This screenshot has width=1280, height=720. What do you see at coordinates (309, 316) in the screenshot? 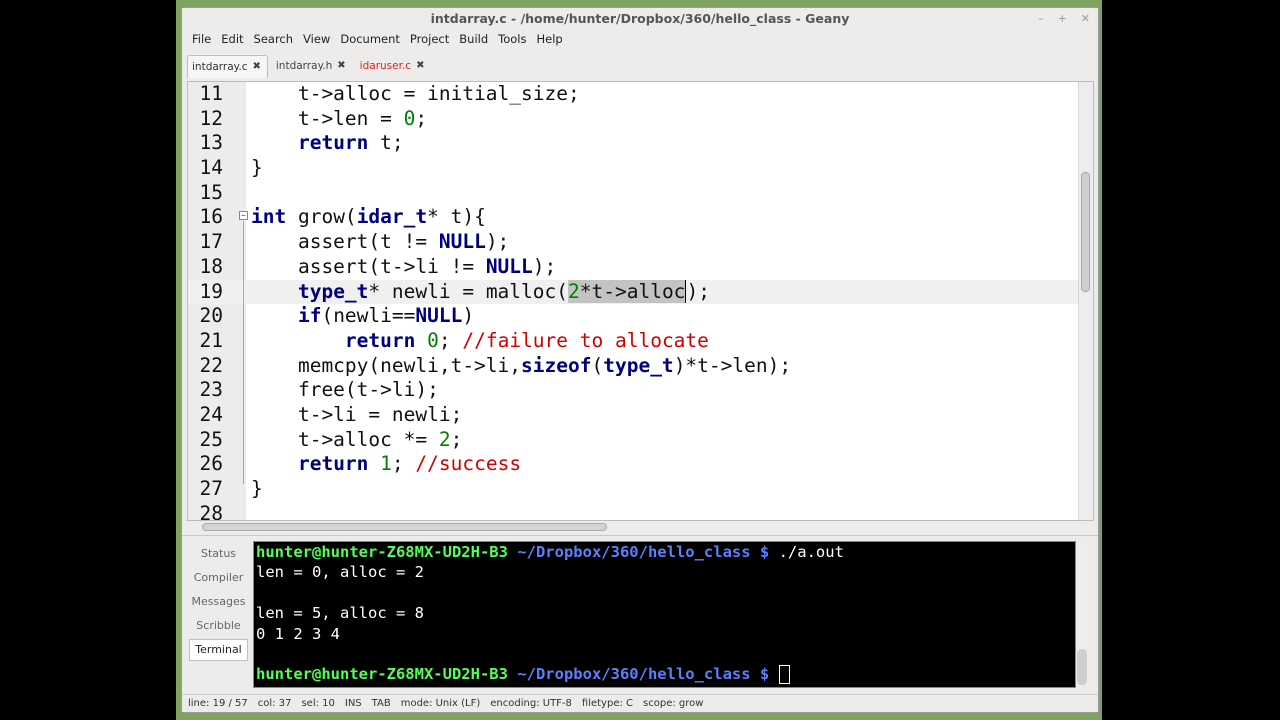
I see `code-token: if` at bounding box center [309, 316].